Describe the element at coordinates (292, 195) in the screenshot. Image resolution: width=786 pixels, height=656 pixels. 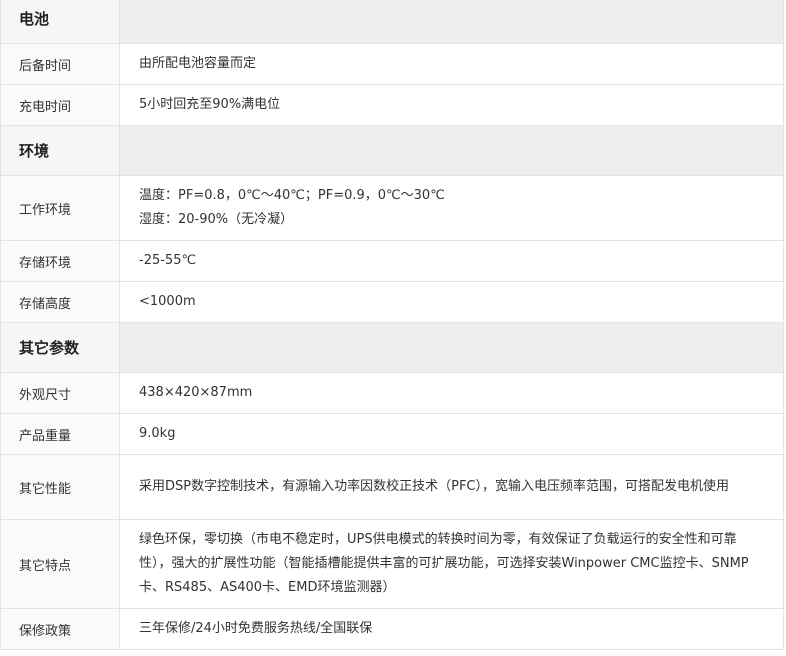
I see `spec-value-line: 温度：PF=0.8，0℃～40℃；PF=0.9，0℃～30℃` at that location.